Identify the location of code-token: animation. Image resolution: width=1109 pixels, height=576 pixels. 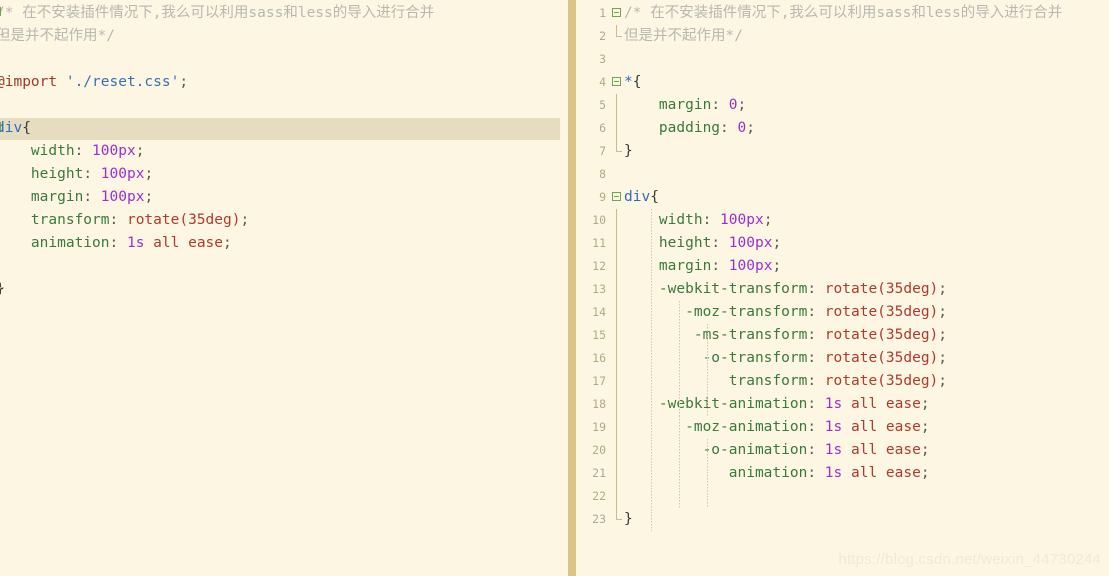
(55, 243).